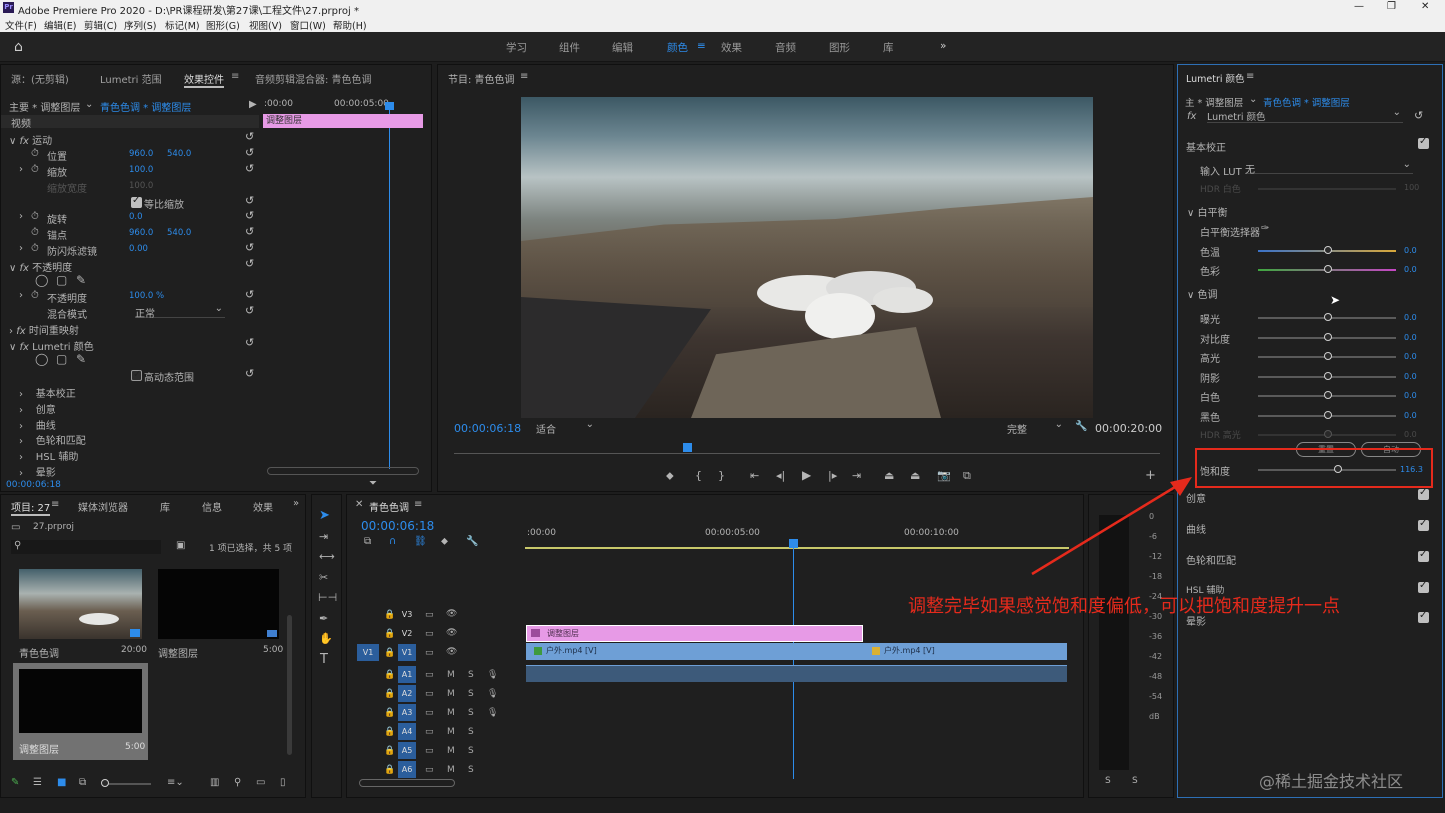 The image size is (1445, 813). I want to click on zoom-slider, so click(127, 784).